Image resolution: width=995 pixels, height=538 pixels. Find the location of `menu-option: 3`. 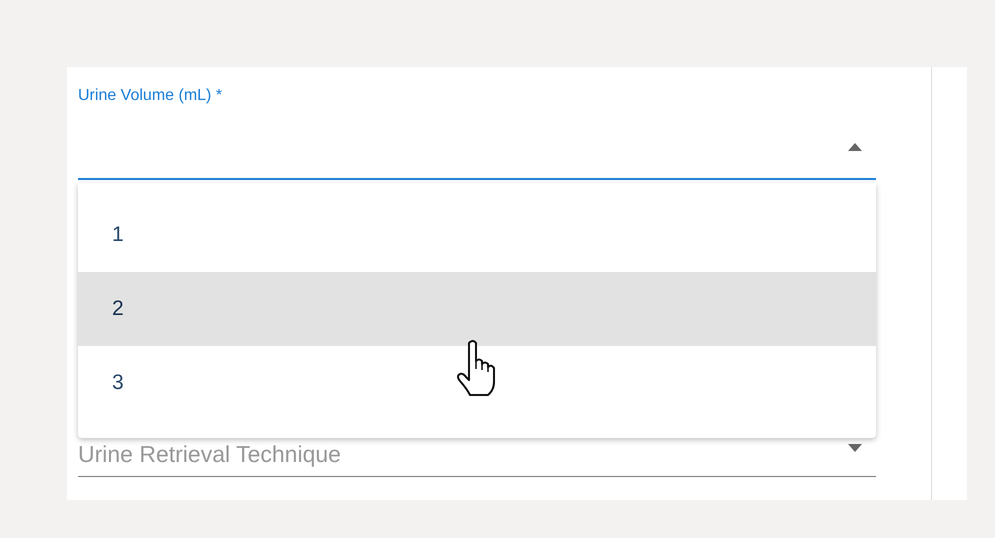

menu-option: 3 is located at coordinates (477, 383).